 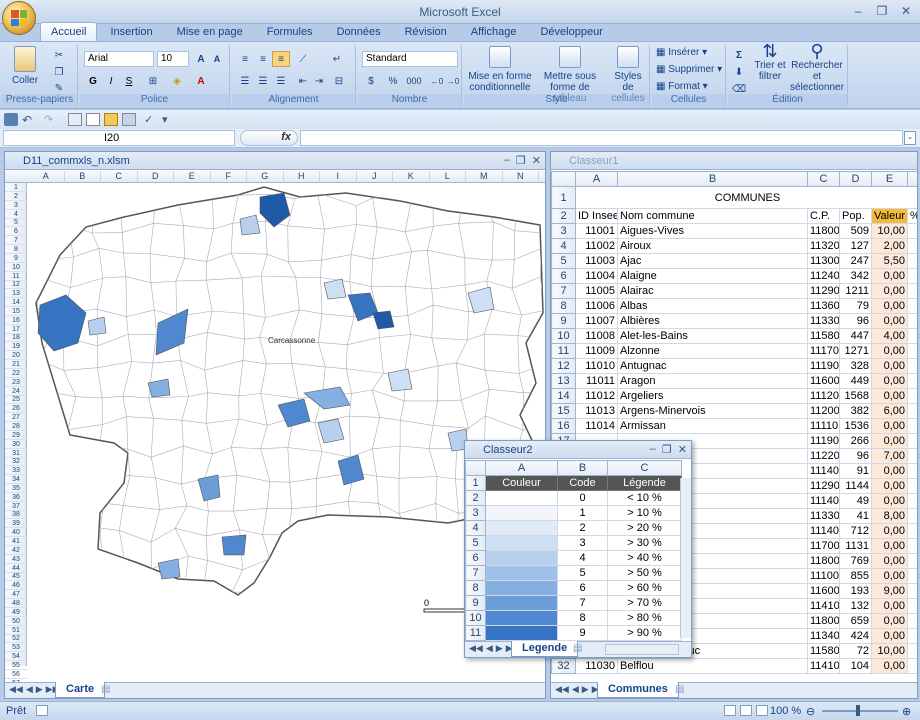 I want to click on postal-code-cell: 11410, so click(x=823, y=666).